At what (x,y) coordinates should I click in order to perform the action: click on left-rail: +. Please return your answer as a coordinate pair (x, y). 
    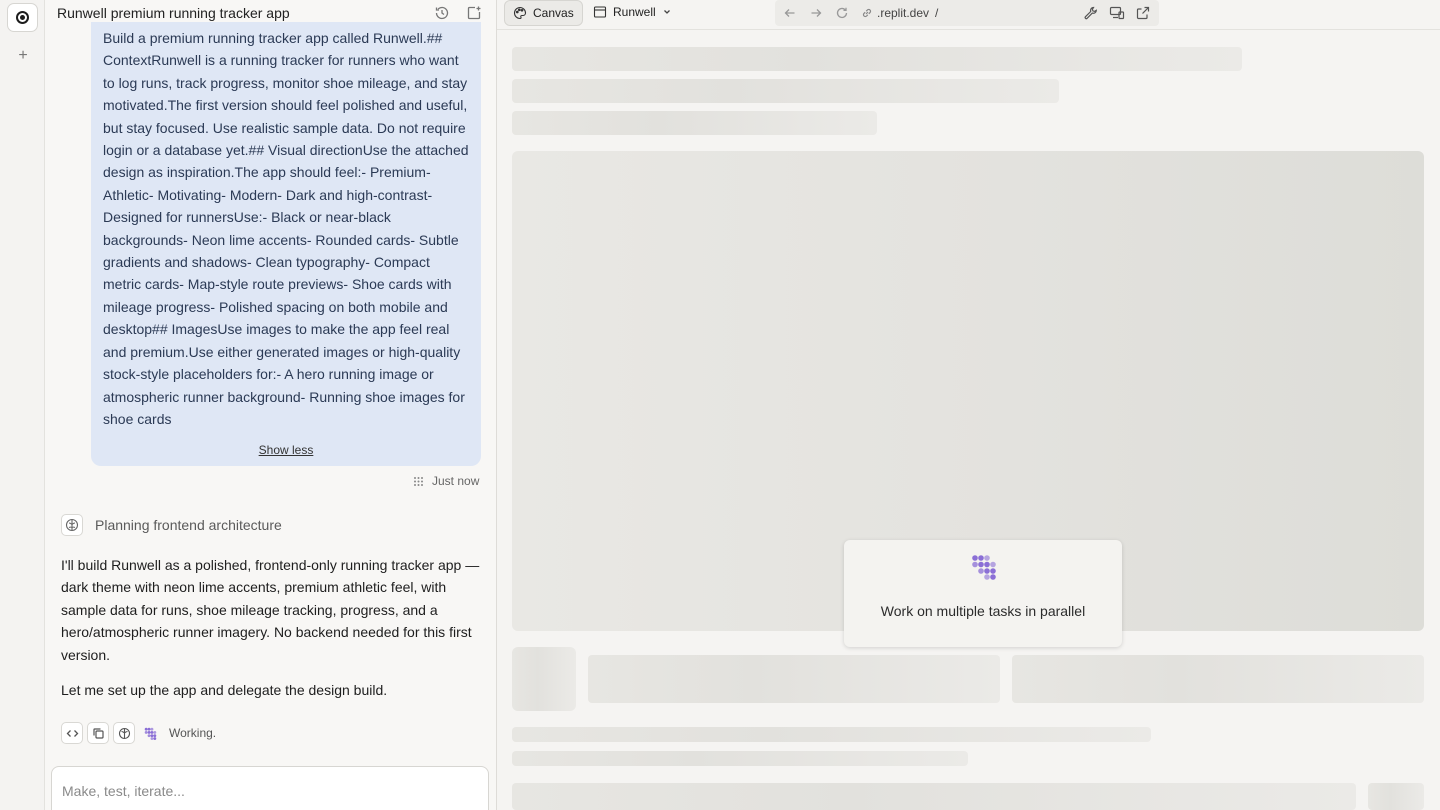
    Looking at the image, I should click on (22, 405).